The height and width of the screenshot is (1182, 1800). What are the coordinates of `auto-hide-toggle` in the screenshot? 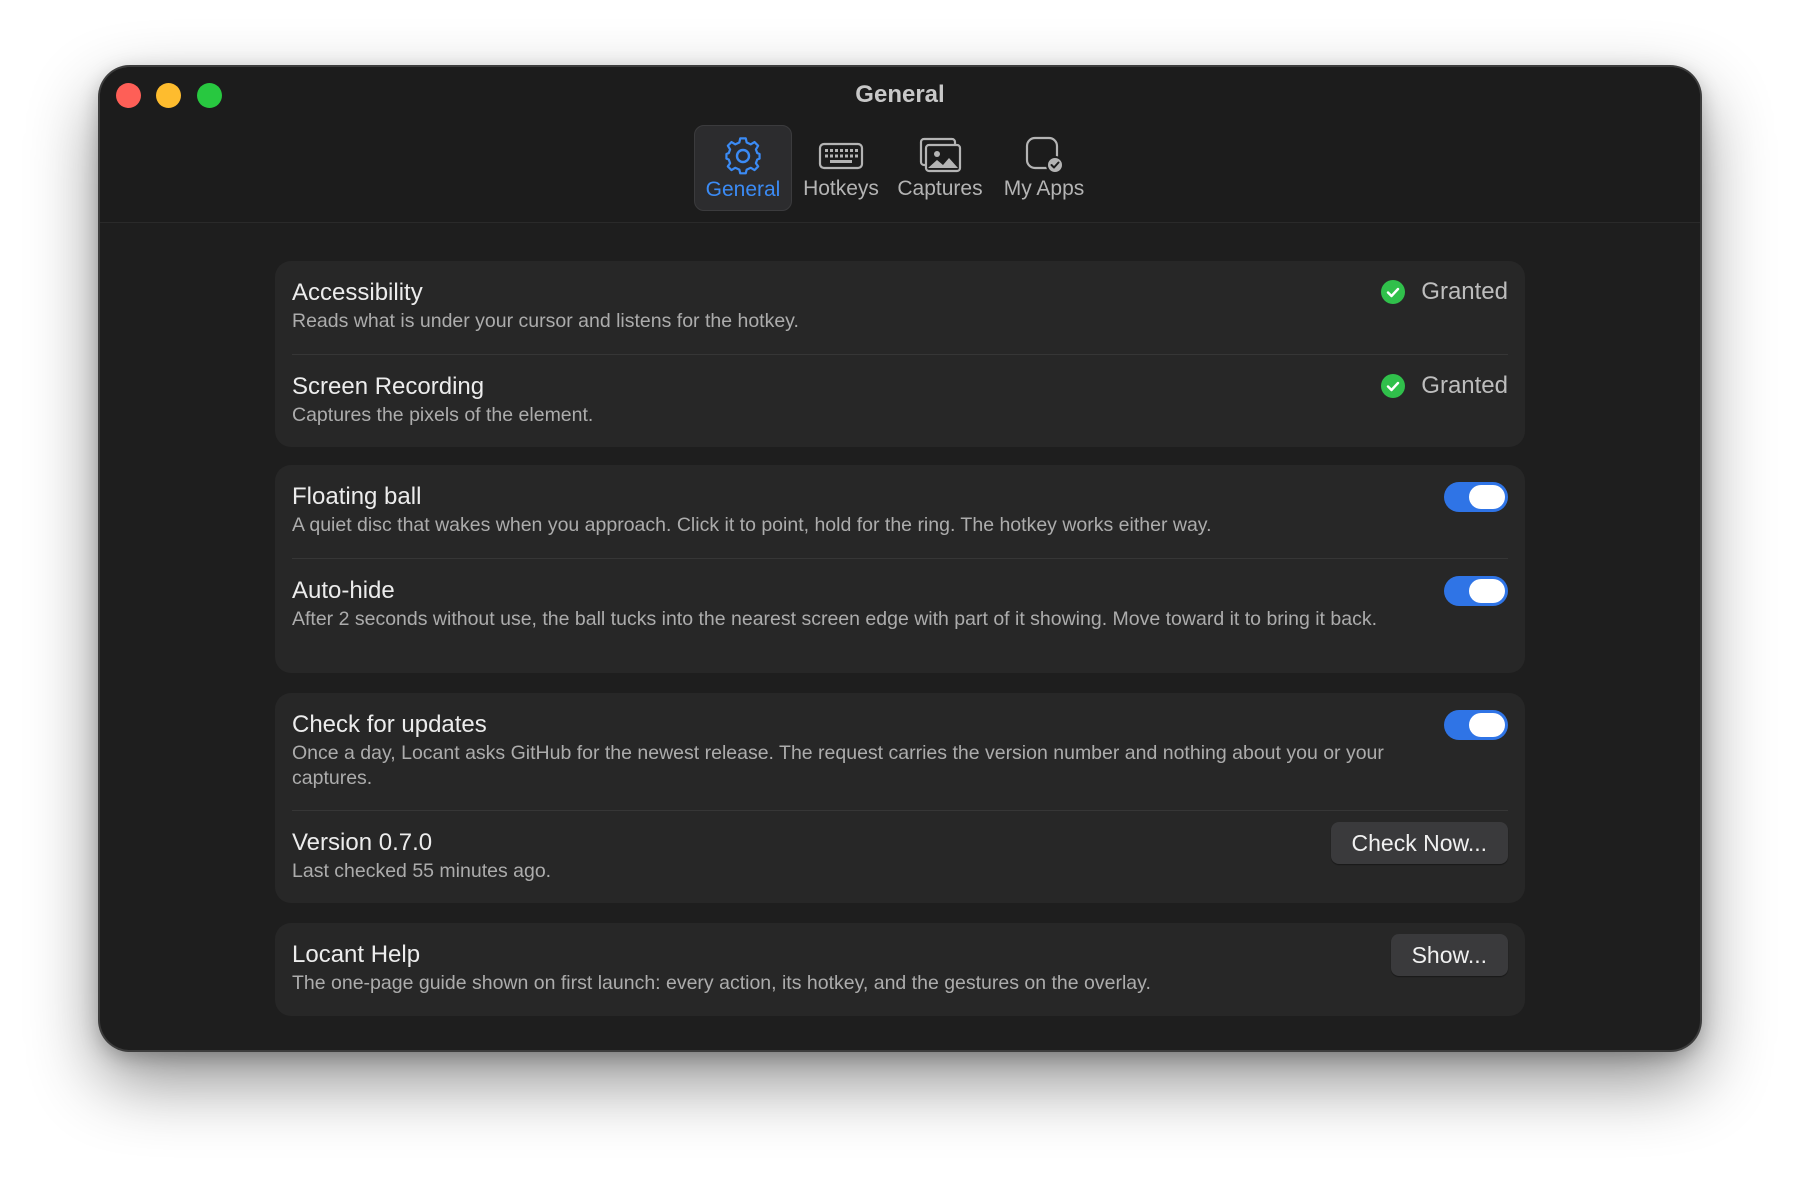 It's located at (1476, 591).